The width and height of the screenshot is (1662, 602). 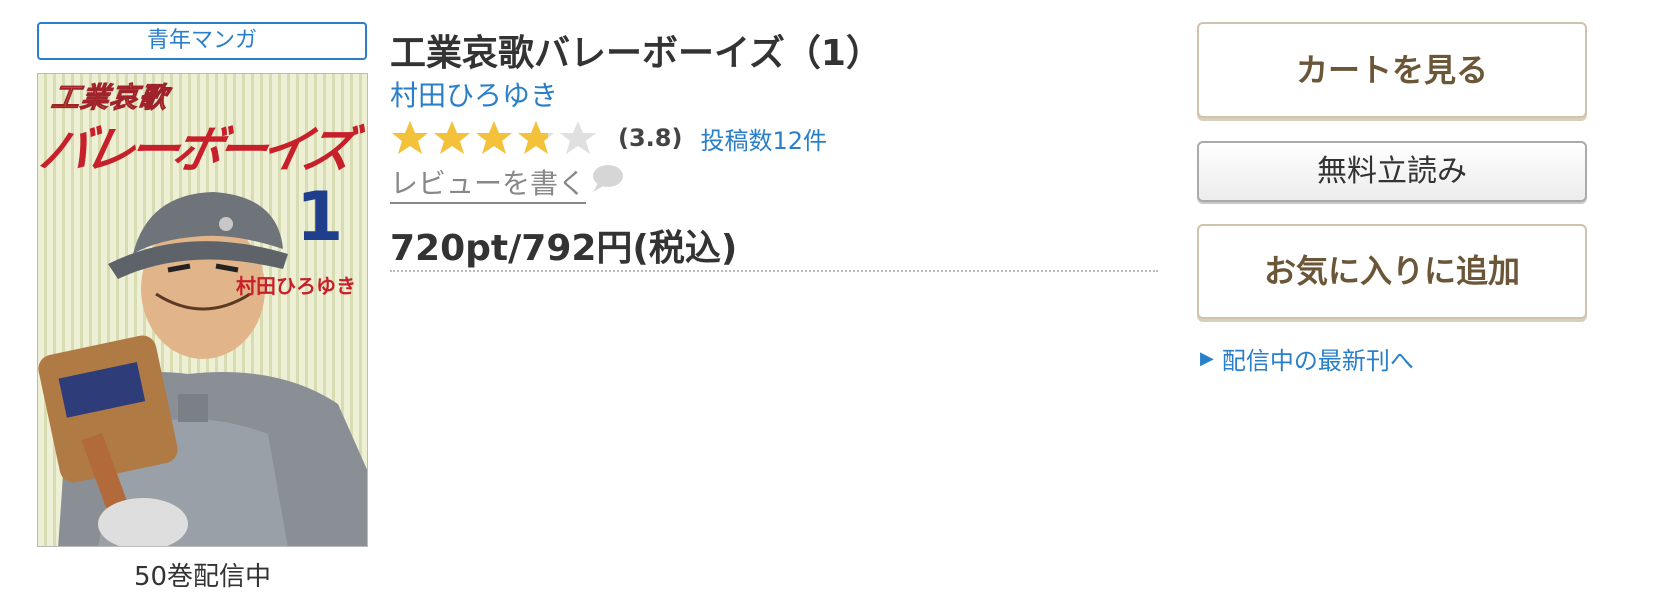 What do you see at coordinates (1317, 361) in the screenshot?
I see `latest-volume-label: 配信中の最新刊へ` at bounding box center [1317, 361].